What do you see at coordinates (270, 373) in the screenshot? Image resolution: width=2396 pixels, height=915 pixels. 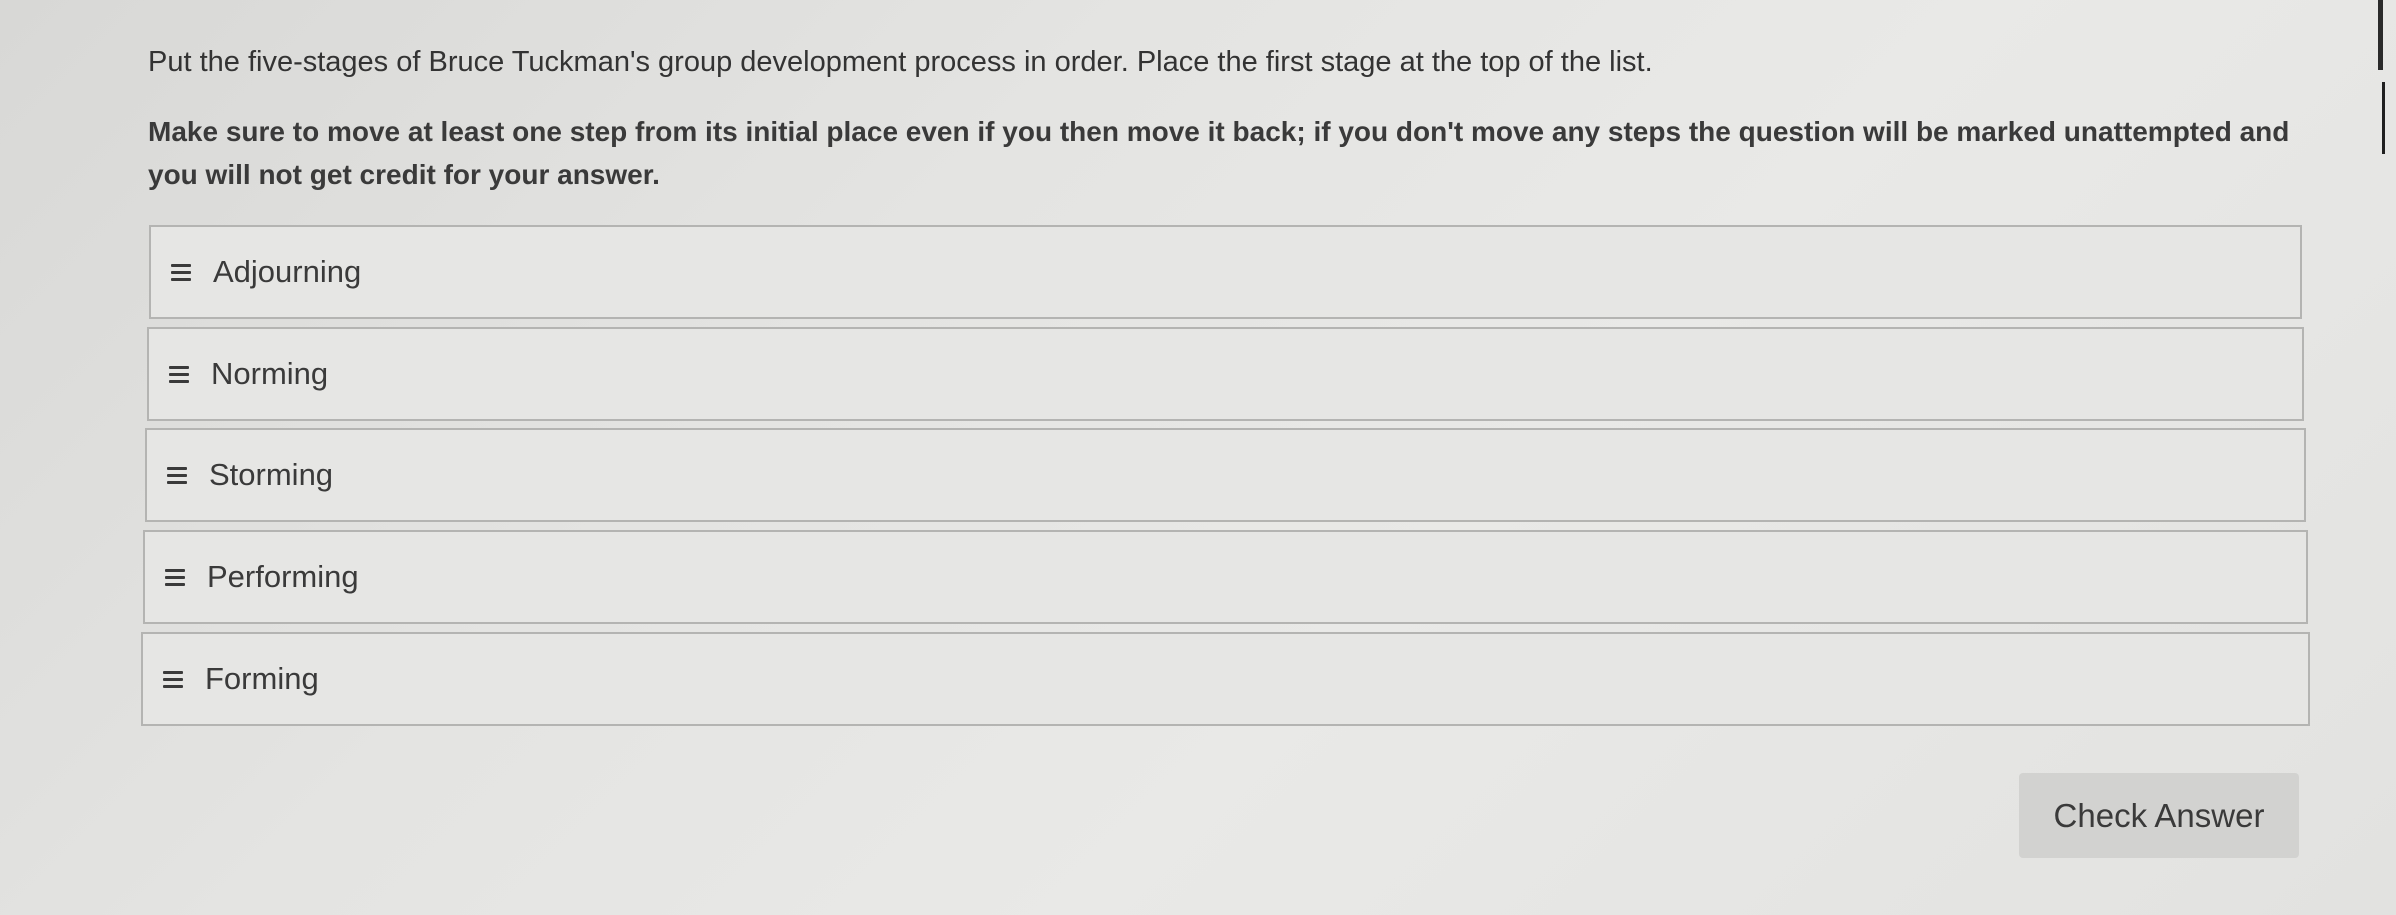 I see `list-item-label: Norming` at bounding box center [270, 373].